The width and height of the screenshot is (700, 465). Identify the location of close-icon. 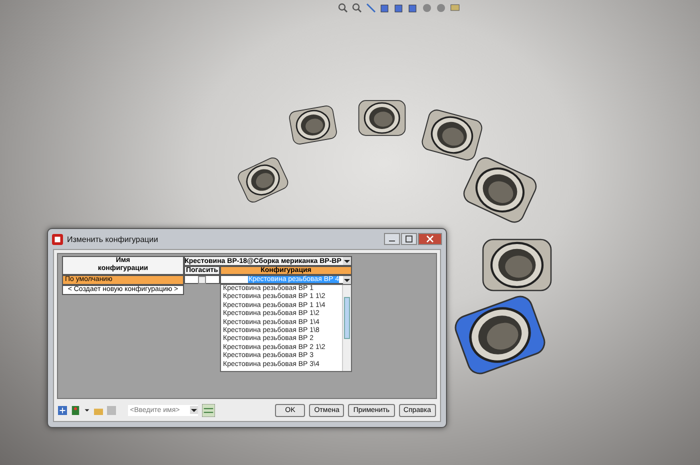
(430, 239).